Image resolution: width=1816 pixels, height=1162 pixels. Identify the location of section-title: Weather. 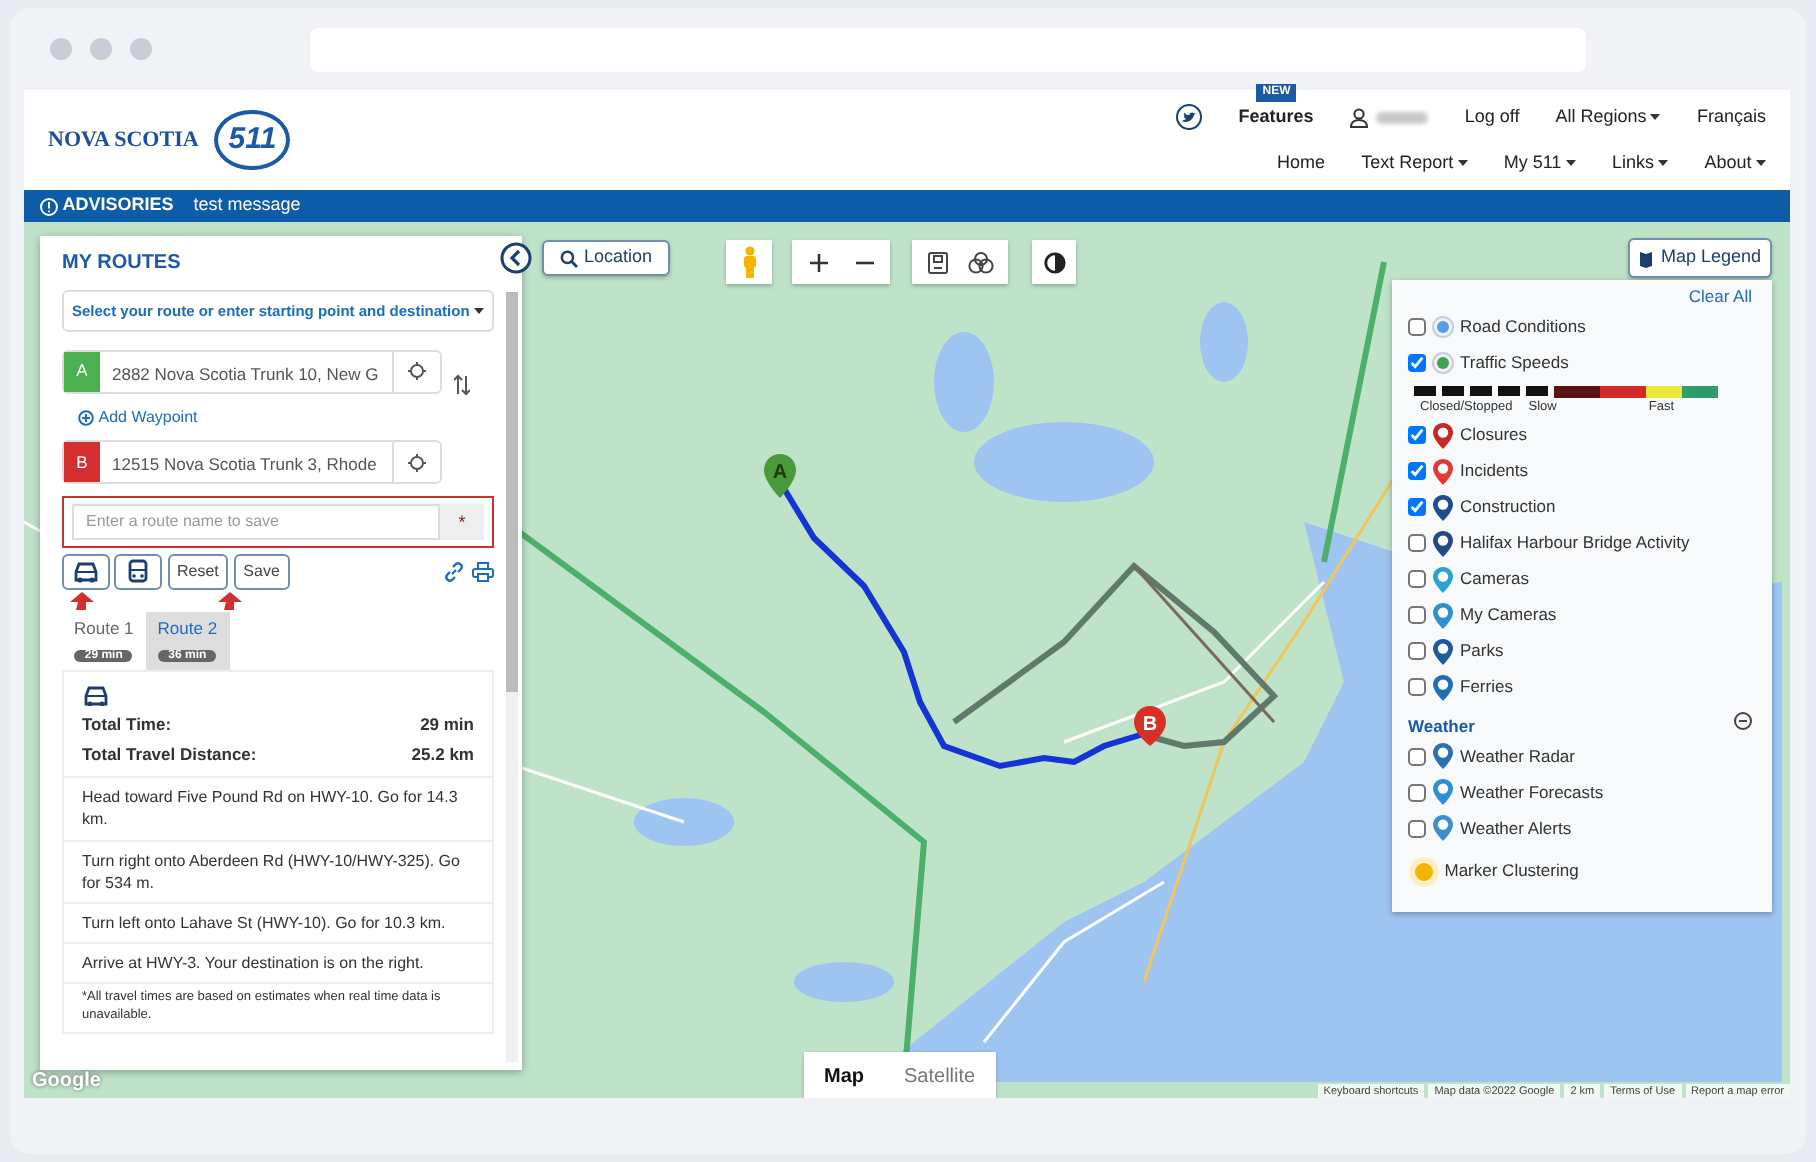
(1441, 726).